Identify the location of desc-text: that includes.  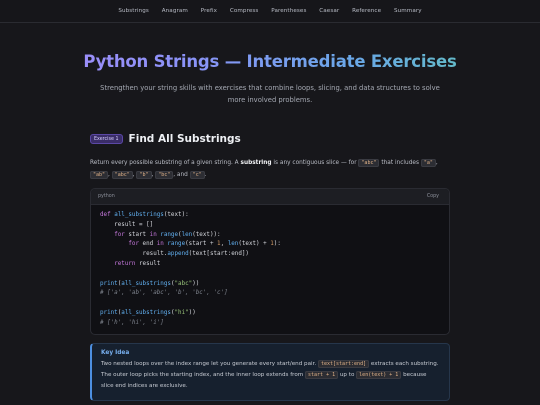
(400, 163).